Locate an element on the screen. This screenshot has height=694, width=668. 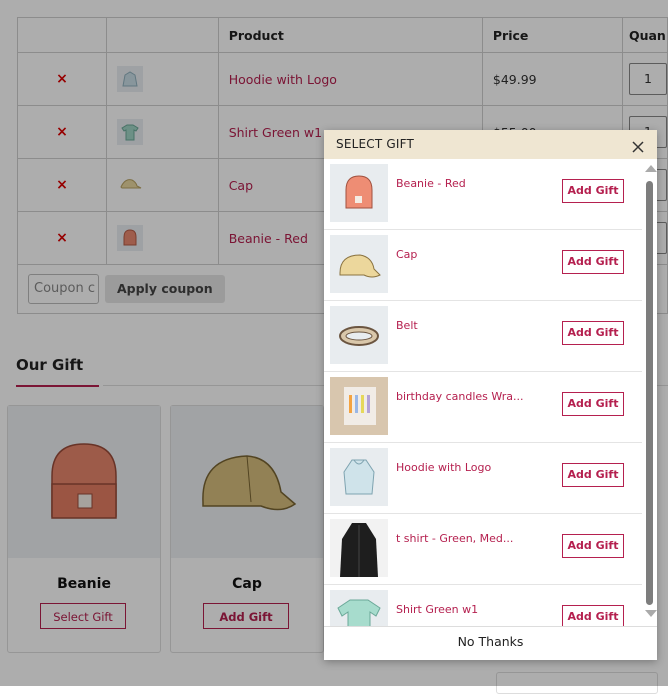
gift-list-item: birthday candles Wra... Add Gift is located at coordinates (483, 407).